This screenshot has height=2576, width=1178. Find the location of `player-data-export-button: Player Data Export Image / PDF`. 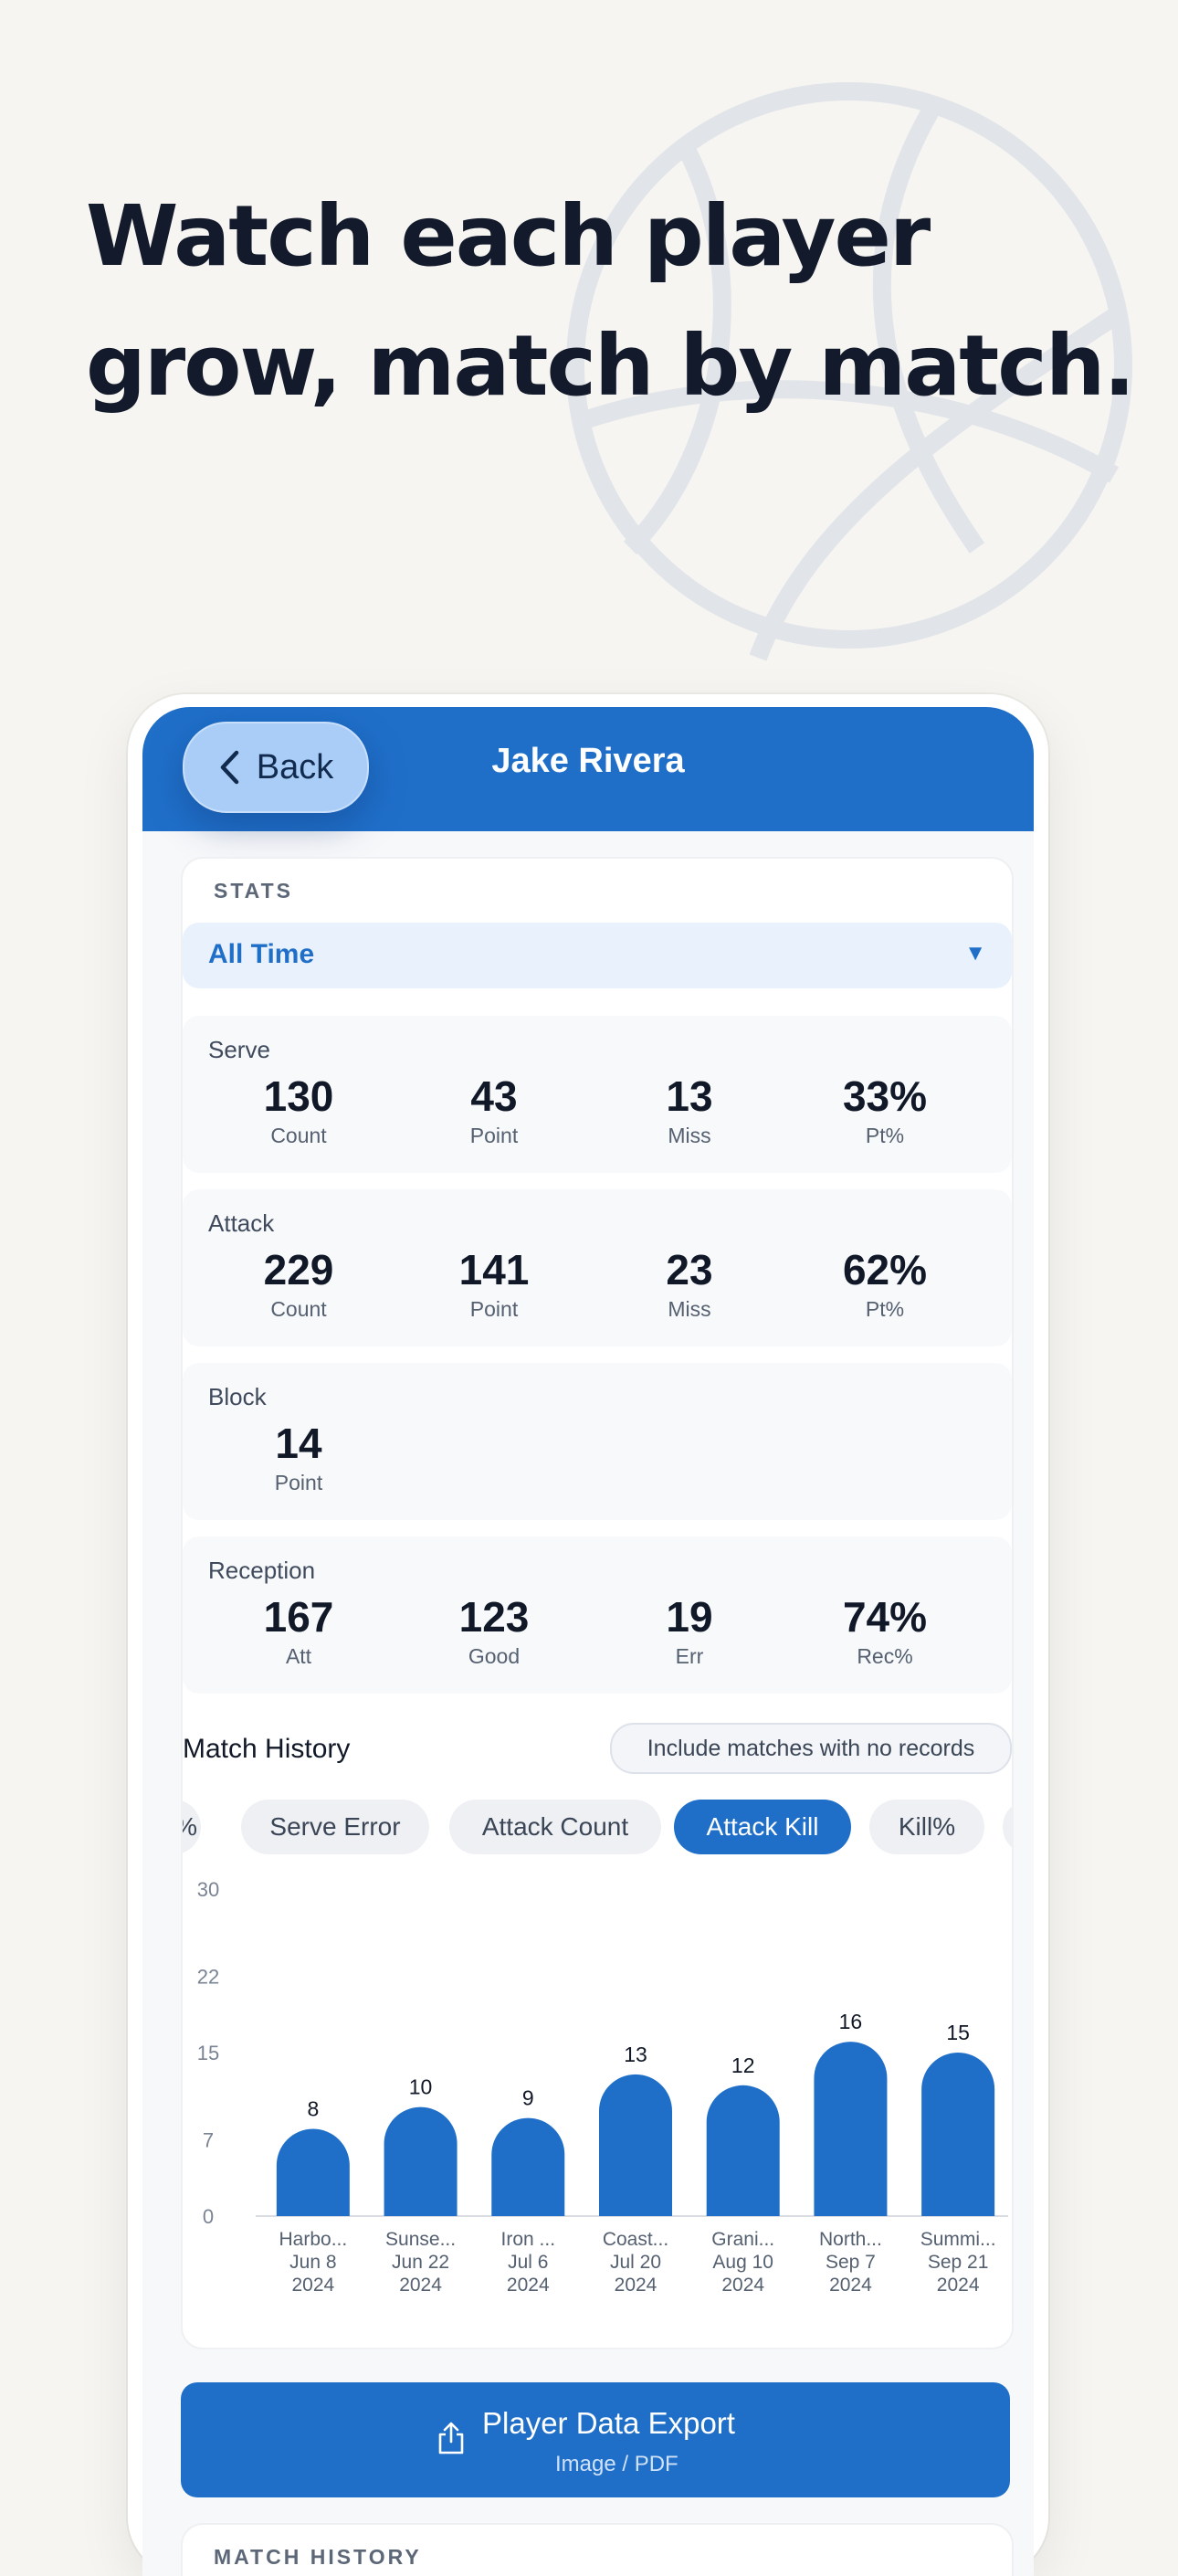

player-data-export-button: Player Data Export Image / PDF is located at coordinates (595, 2439).